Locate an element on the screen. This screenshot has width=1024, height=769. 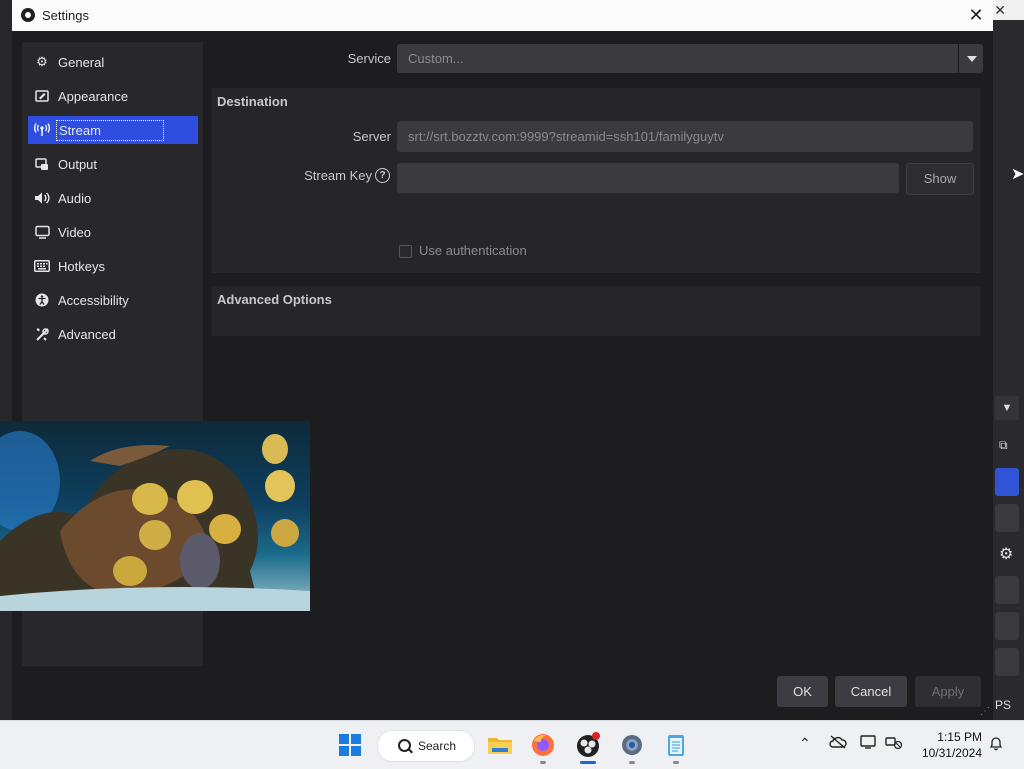
sidebar-item-stream: Stream is located at coordinates (113, 130).